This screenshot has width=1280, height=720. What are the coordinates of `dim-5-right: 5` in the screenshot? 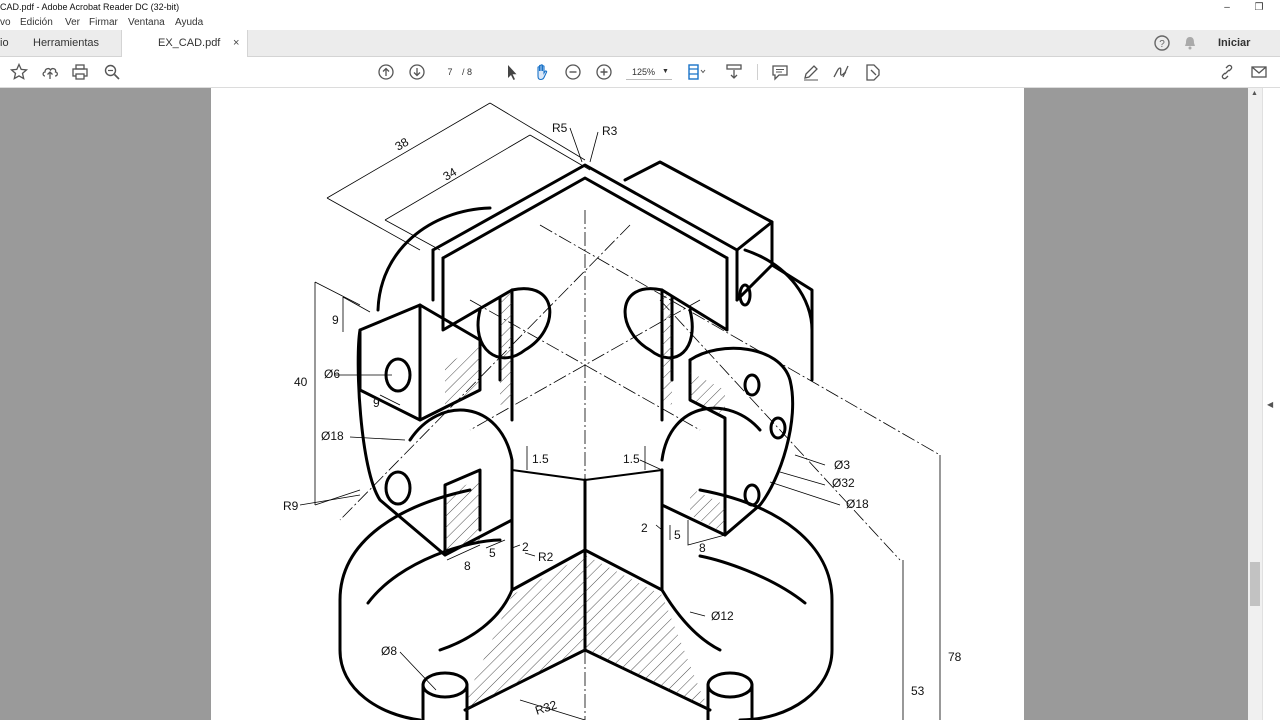 It's located at (677, 535).